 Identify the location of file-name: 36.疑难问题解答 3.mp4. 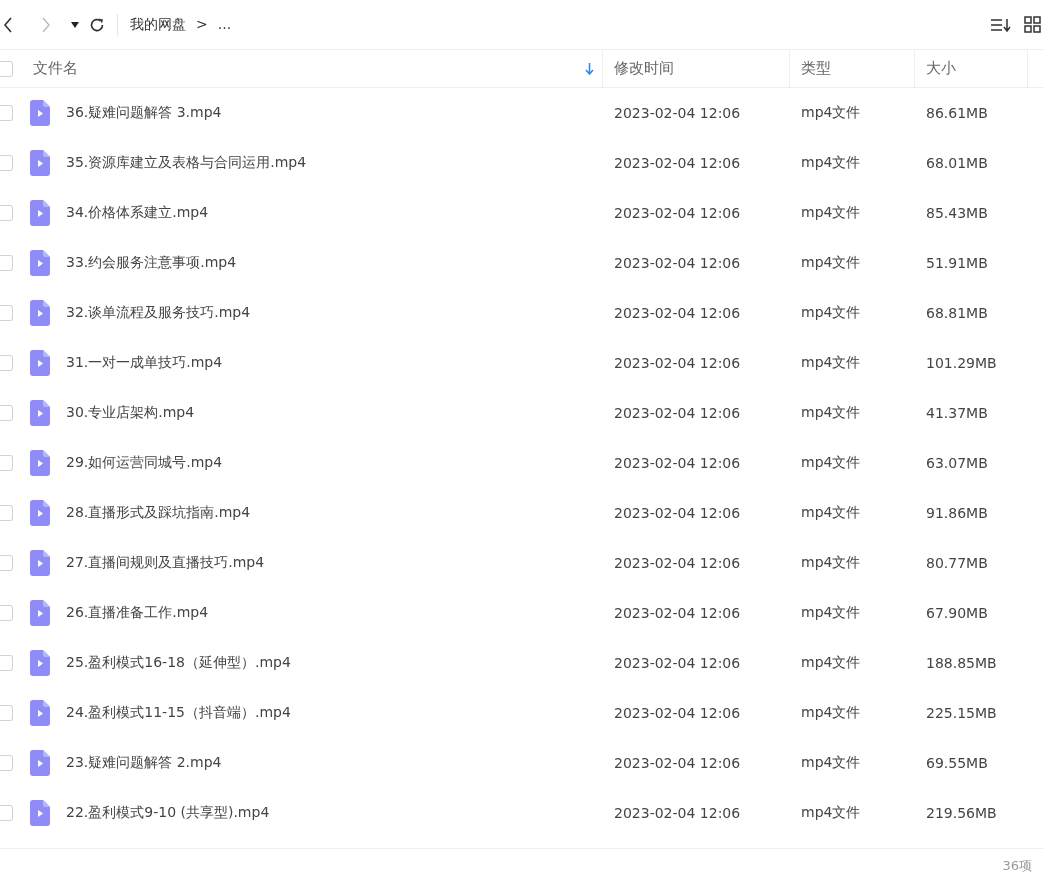
(144, 113).